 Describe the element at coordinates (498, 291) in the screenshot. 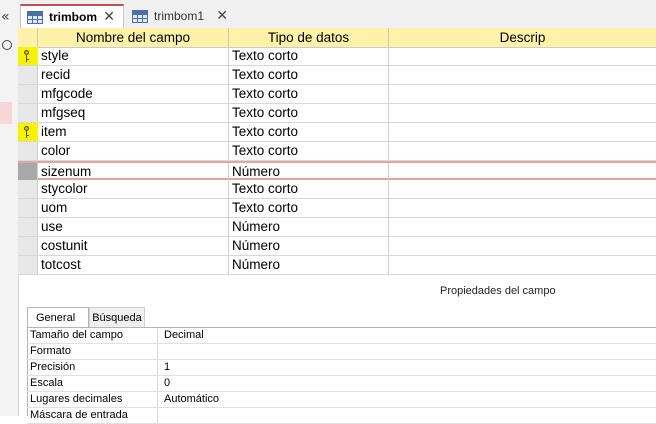

I see `field-properties-title: Propiedades del campo` at that location.